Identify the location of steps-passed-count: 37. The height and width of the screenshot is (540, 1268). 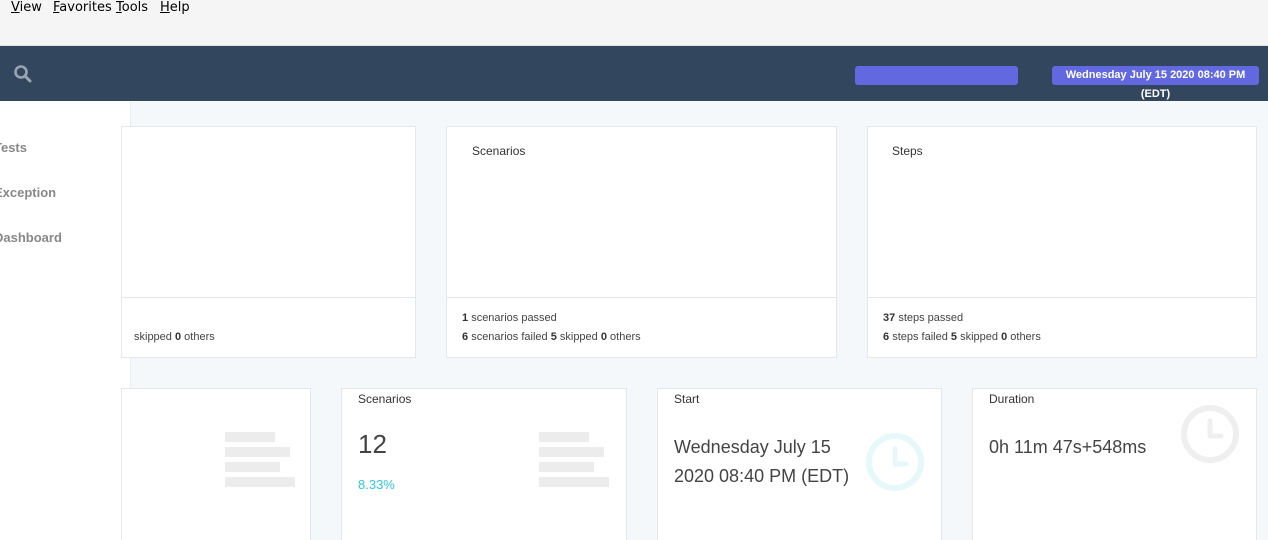
(889, 318).